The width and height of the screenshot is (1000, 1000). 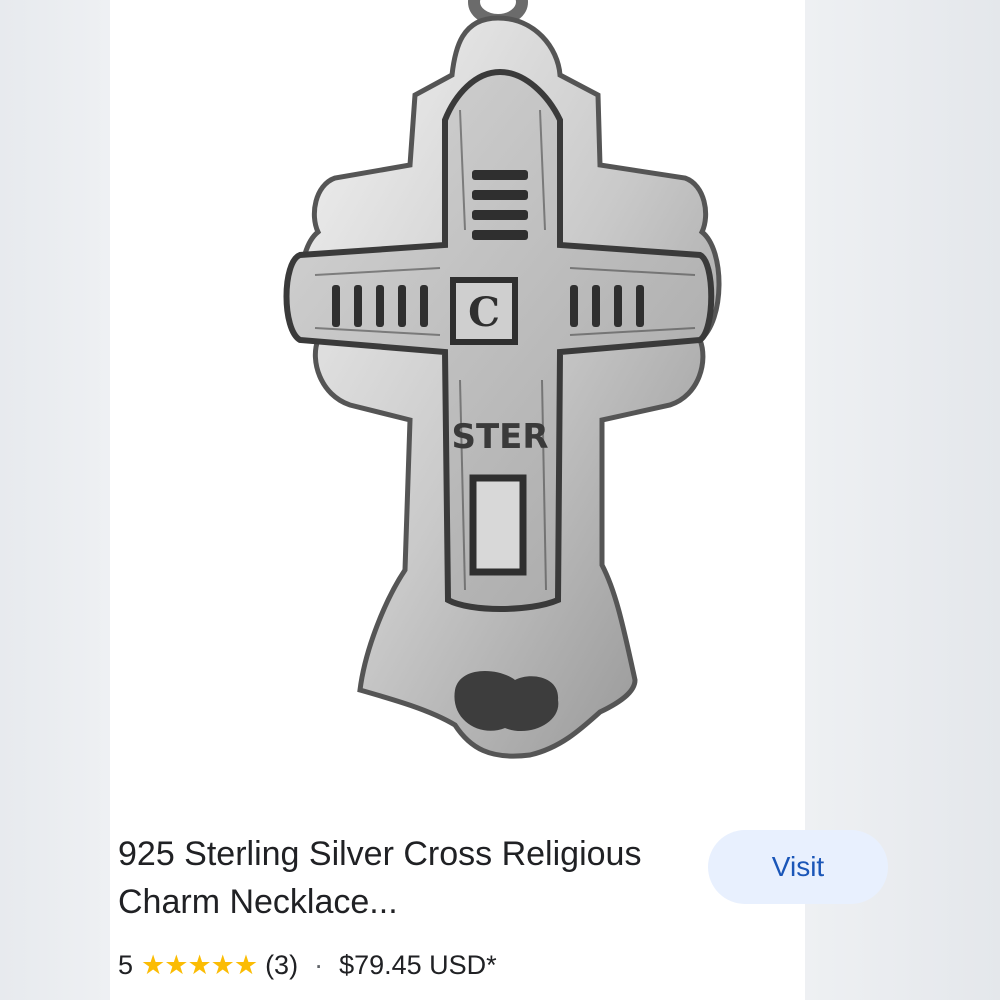 I want to click on rating-value: 5, so click(x=126, y=965).